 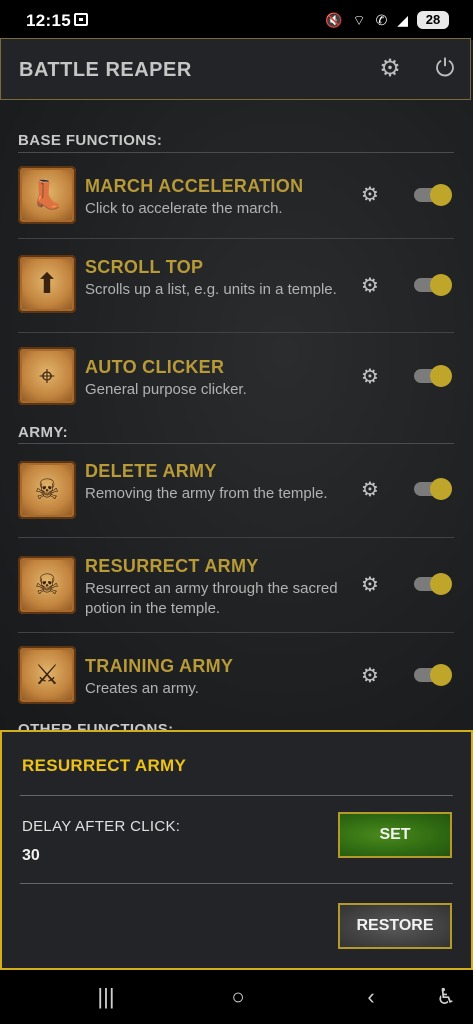 What do you see at coordinates (48, 20) in the screenshot?
I see `status-time: 12:15` at bounding box center [48, 20].